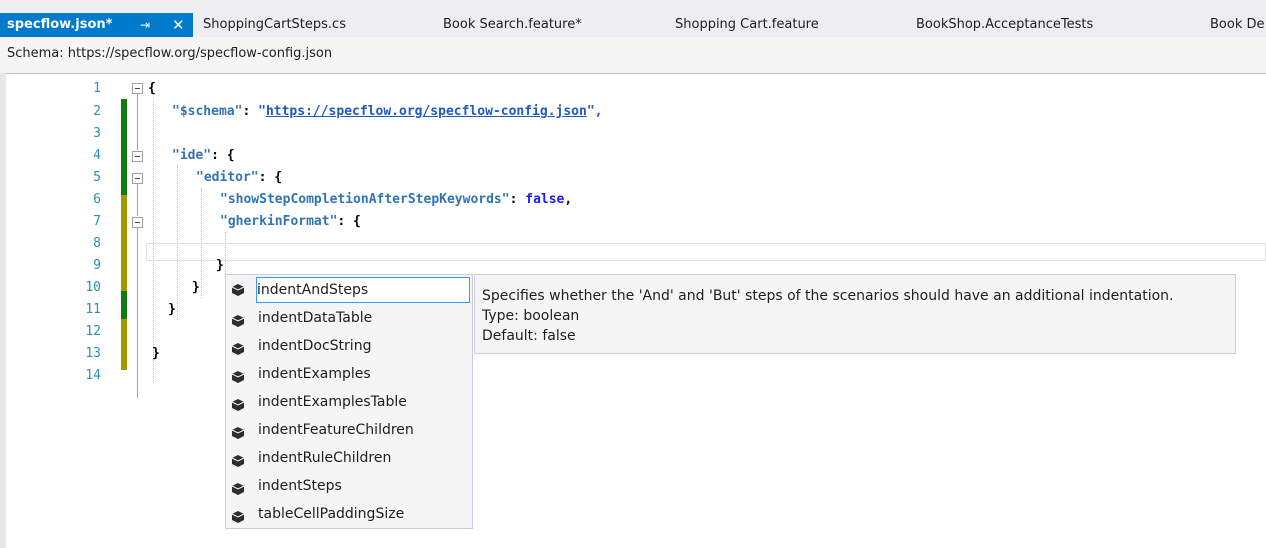  Describe the element at coordinates (93, 375) in the screenshot. I see `line-number: 14` at that location.